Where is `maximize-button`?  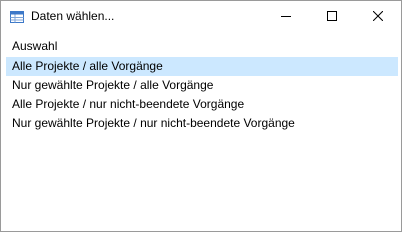
maximize-button is located at coordinates (332, 16).